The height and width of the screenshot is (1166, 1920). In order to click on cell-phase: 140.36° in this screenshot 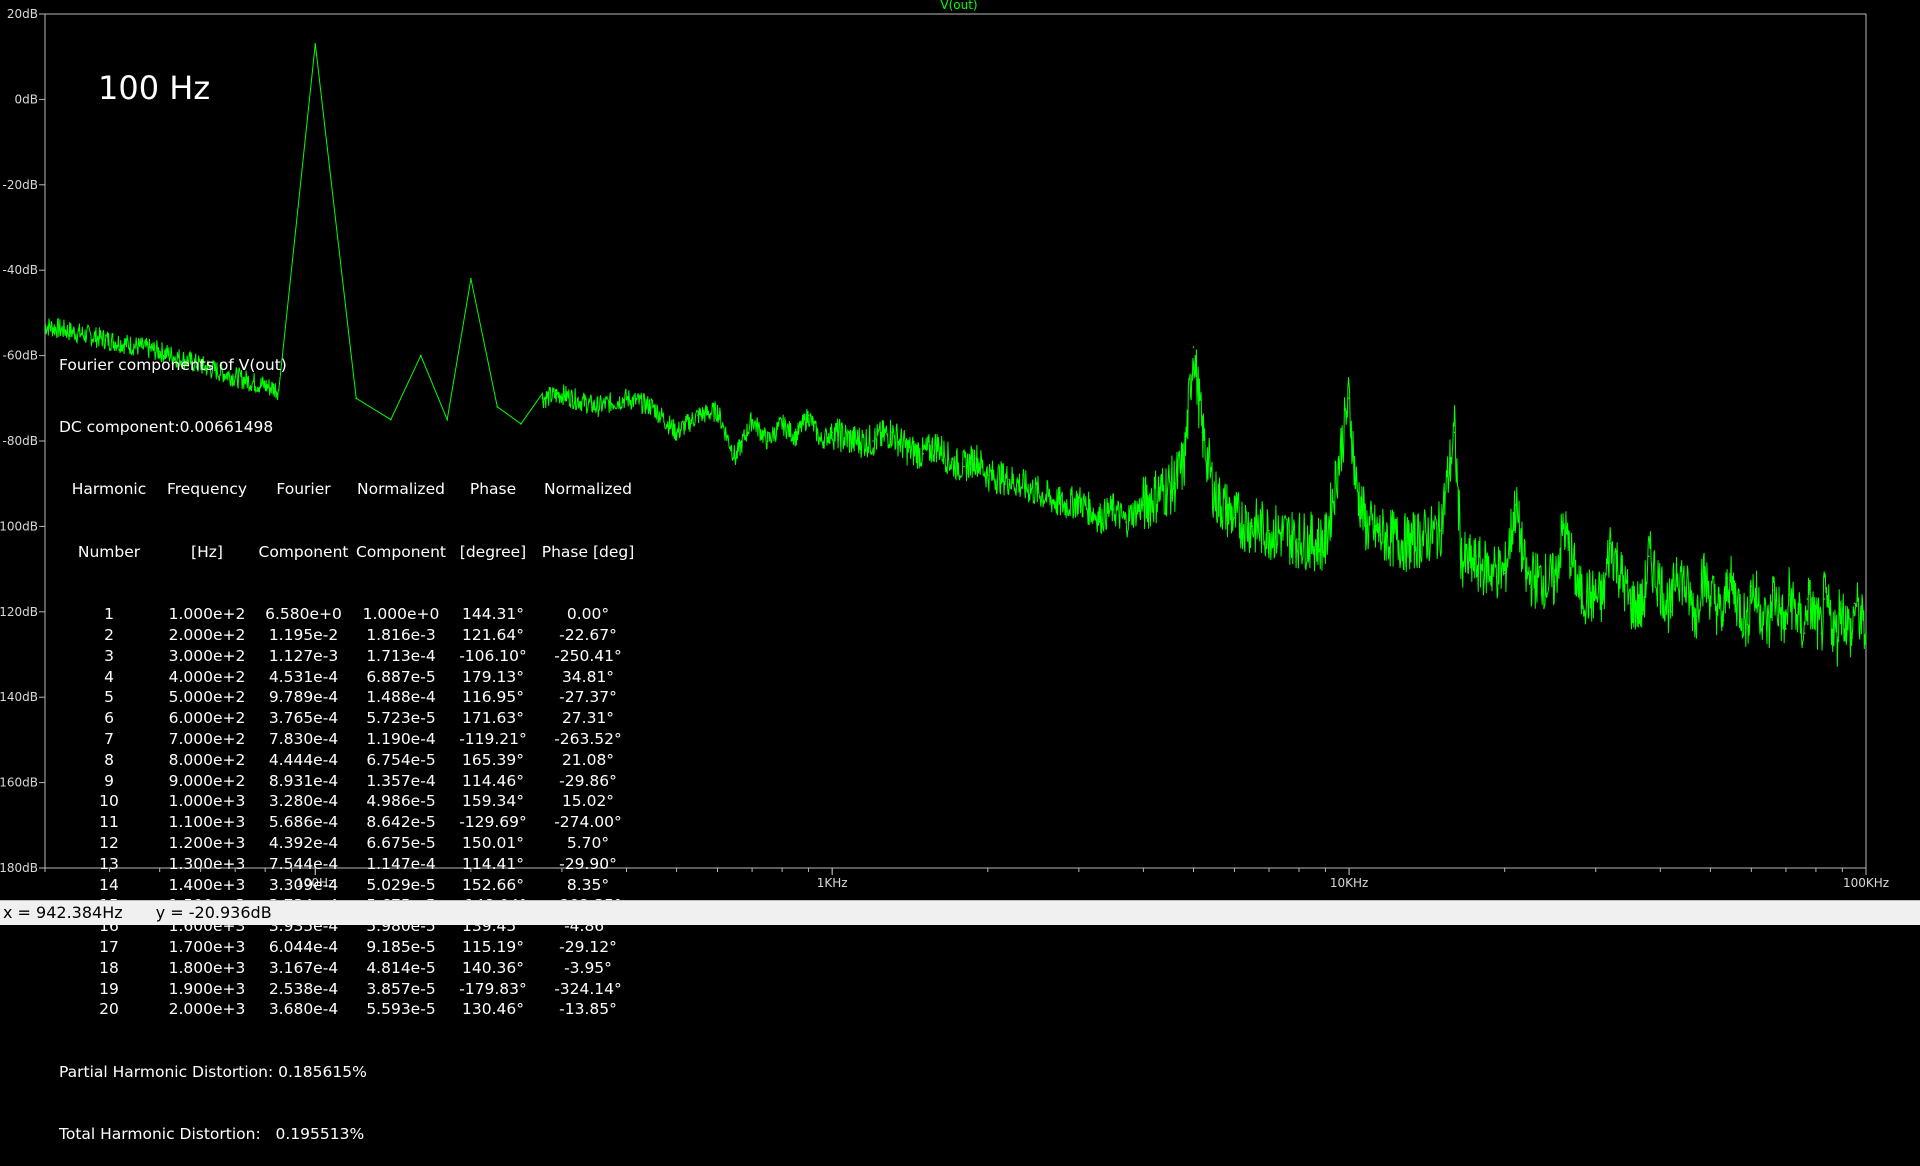, I will do `click(493, 967)`.